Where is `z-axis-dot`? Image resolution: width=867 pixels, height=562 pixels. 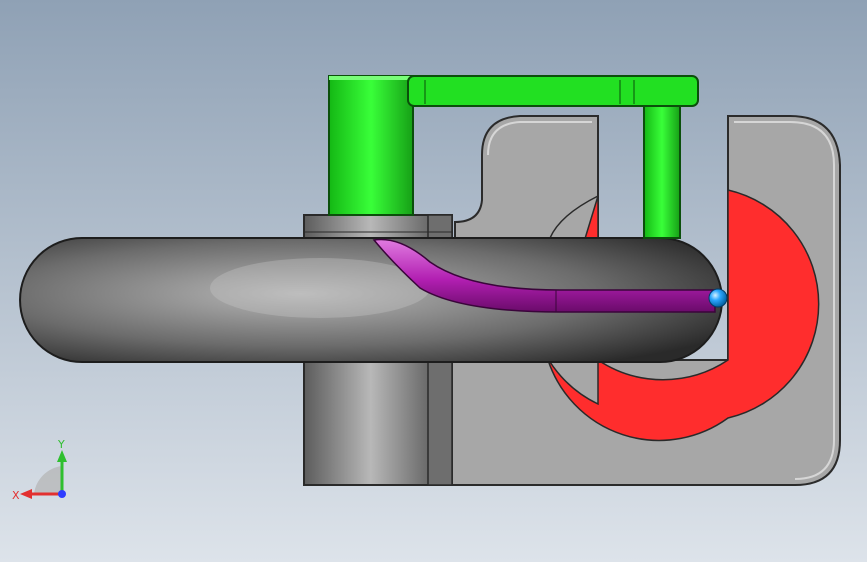 z-axis-dot is located at coordinates (62, 494).